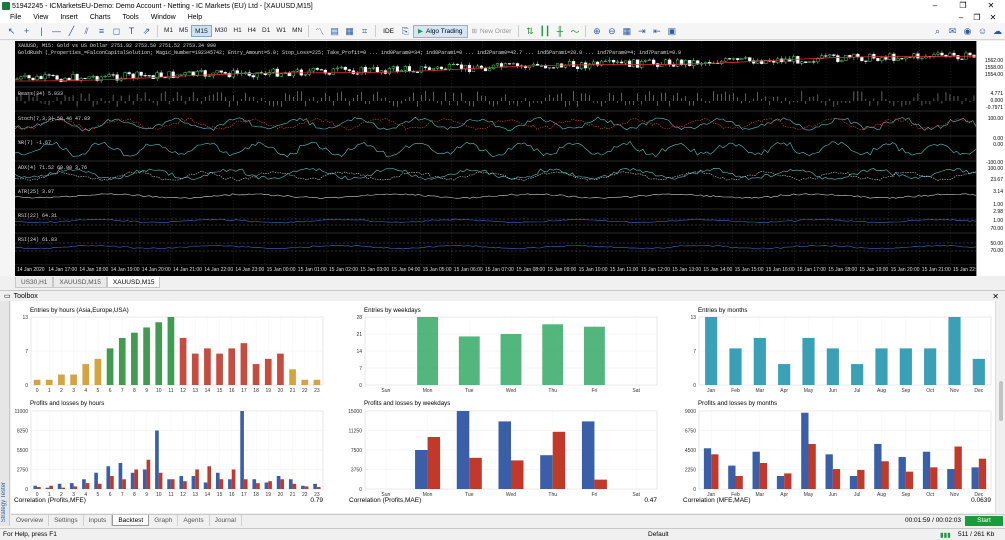 The height and width of the screenshot is (540, 1005). Describe the element at coordinates (30, 520) in the screenshot. I see `tab-overview: Overview` at that location.